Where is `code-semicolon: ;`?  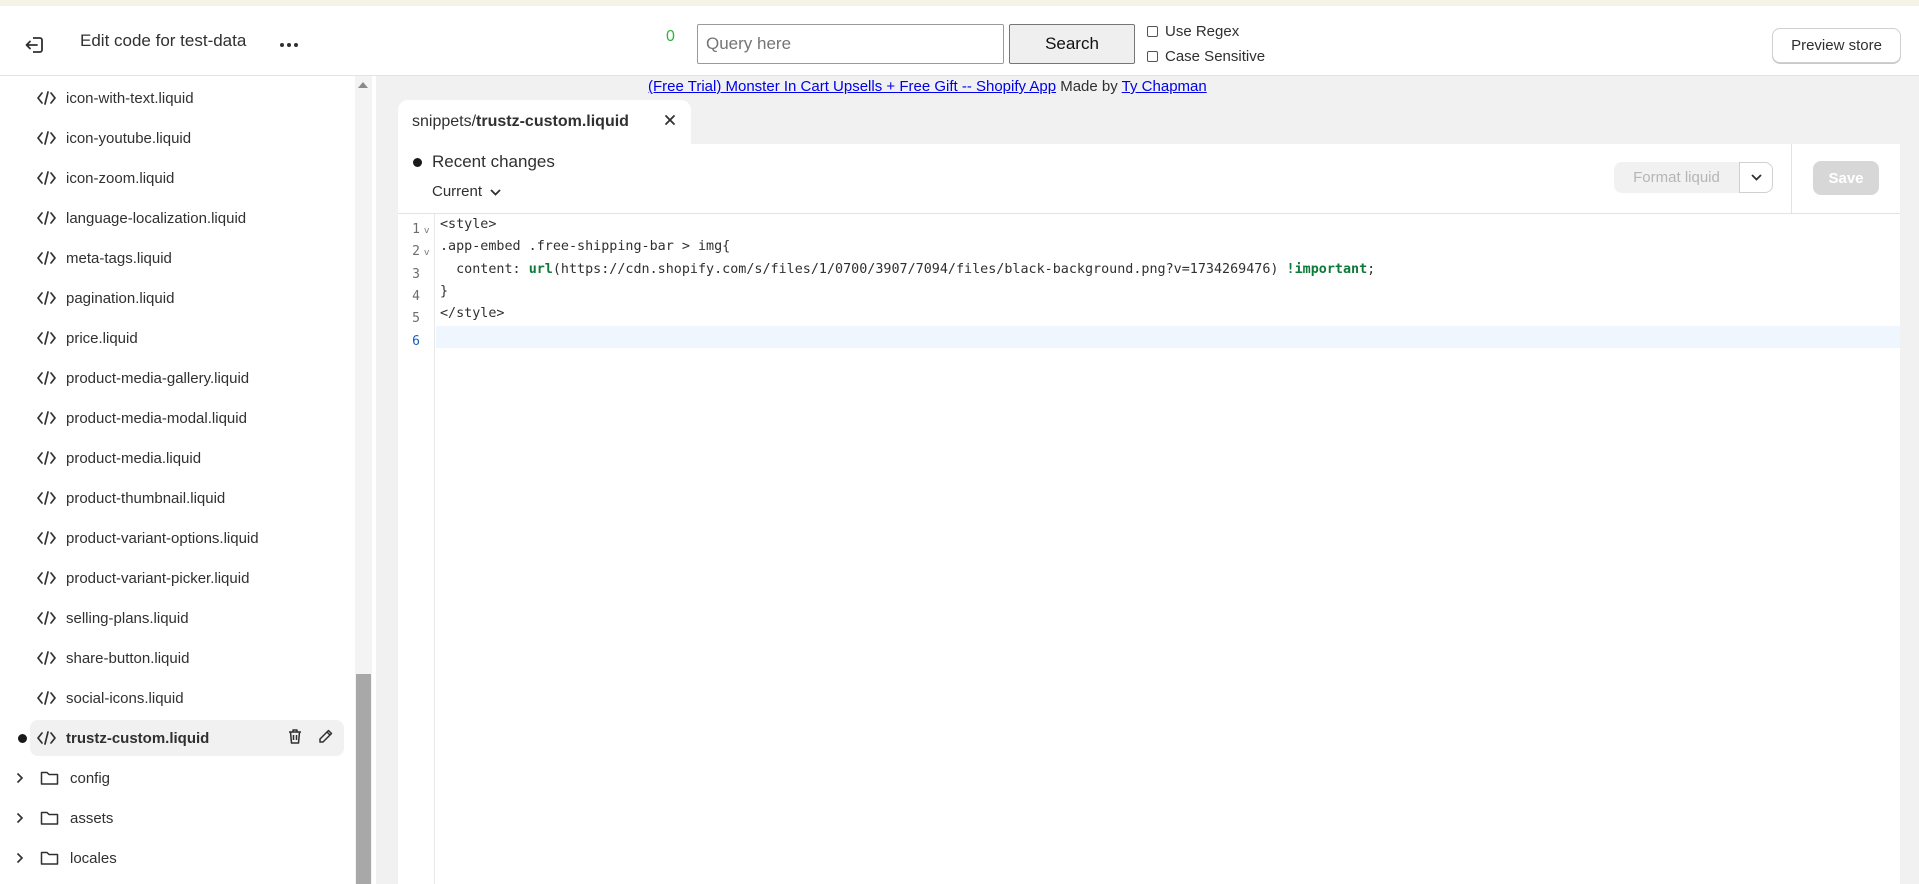
code-semicolon: ; is located at coordinates (1371, 269).